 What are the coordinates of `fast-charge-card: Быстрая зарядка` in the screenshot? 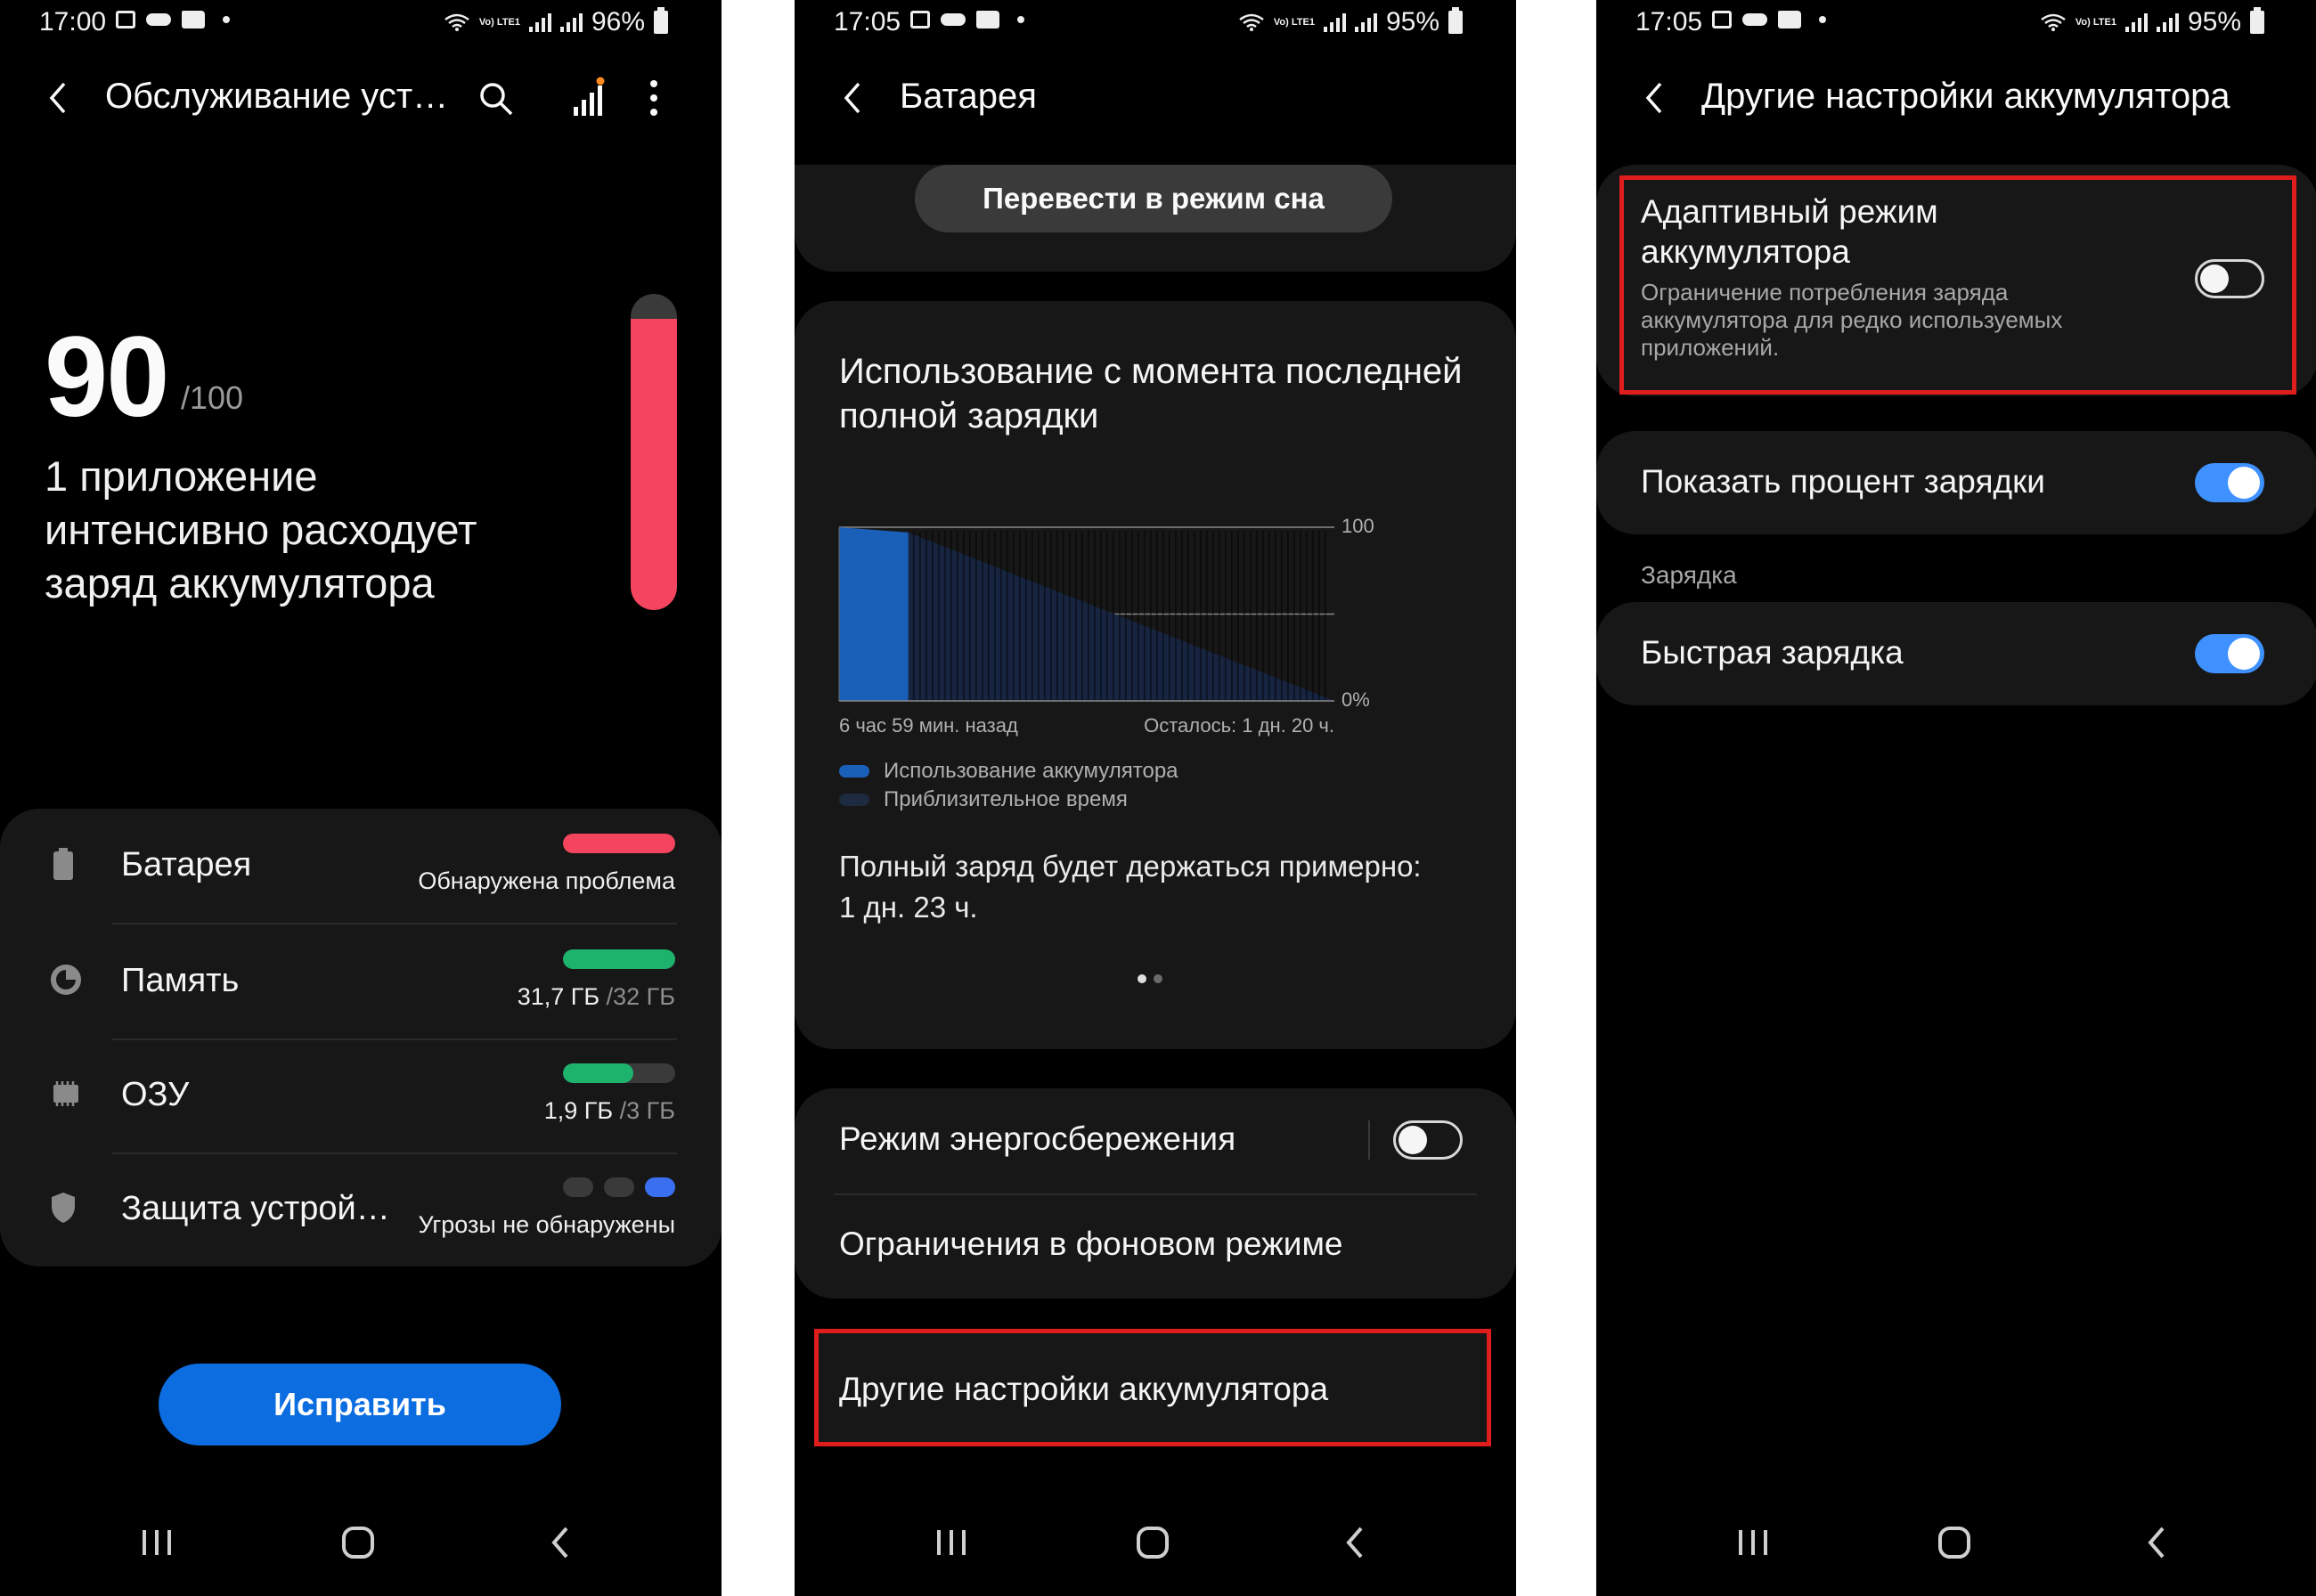 It's located at (1956, 653).